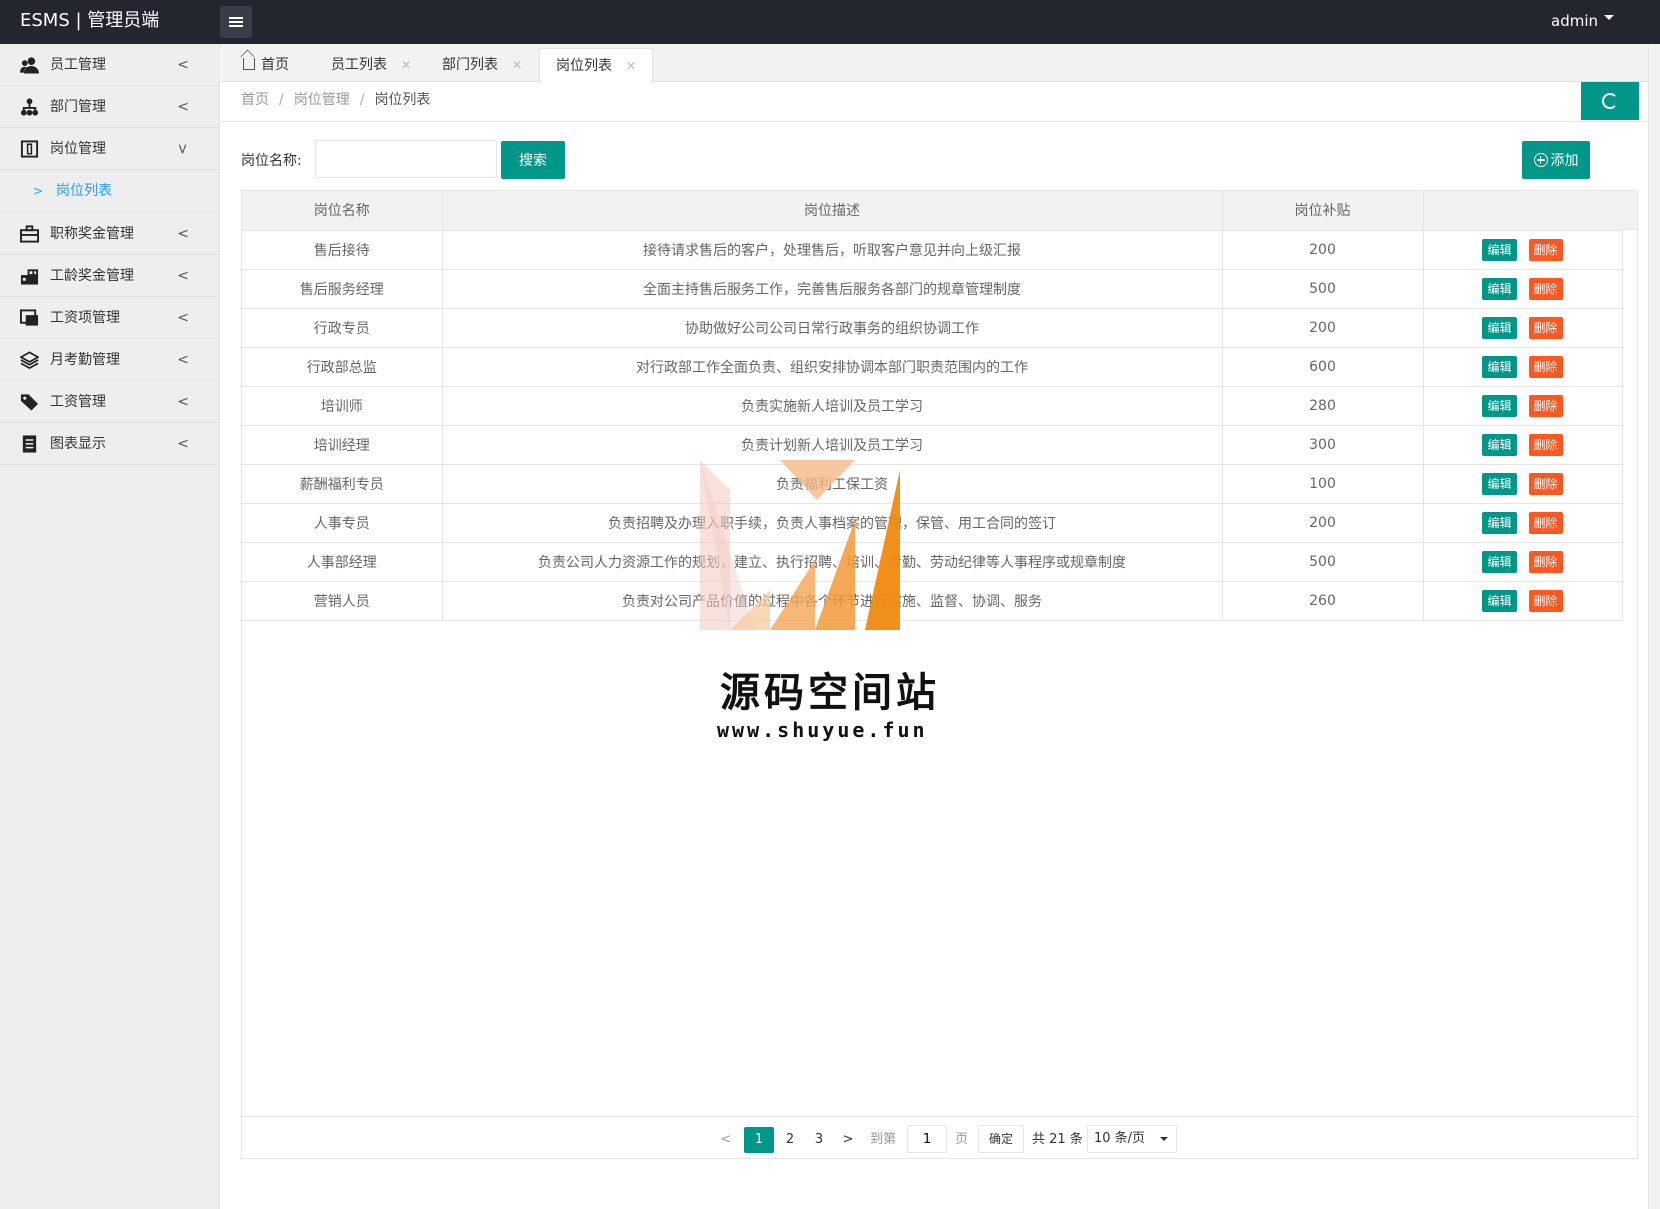 Image resolution: width=1660 pixels, height=1209 pixels. Describe the element at coordinates (927, 1139) in the screenshot. I see `goto-page-input` at that location.